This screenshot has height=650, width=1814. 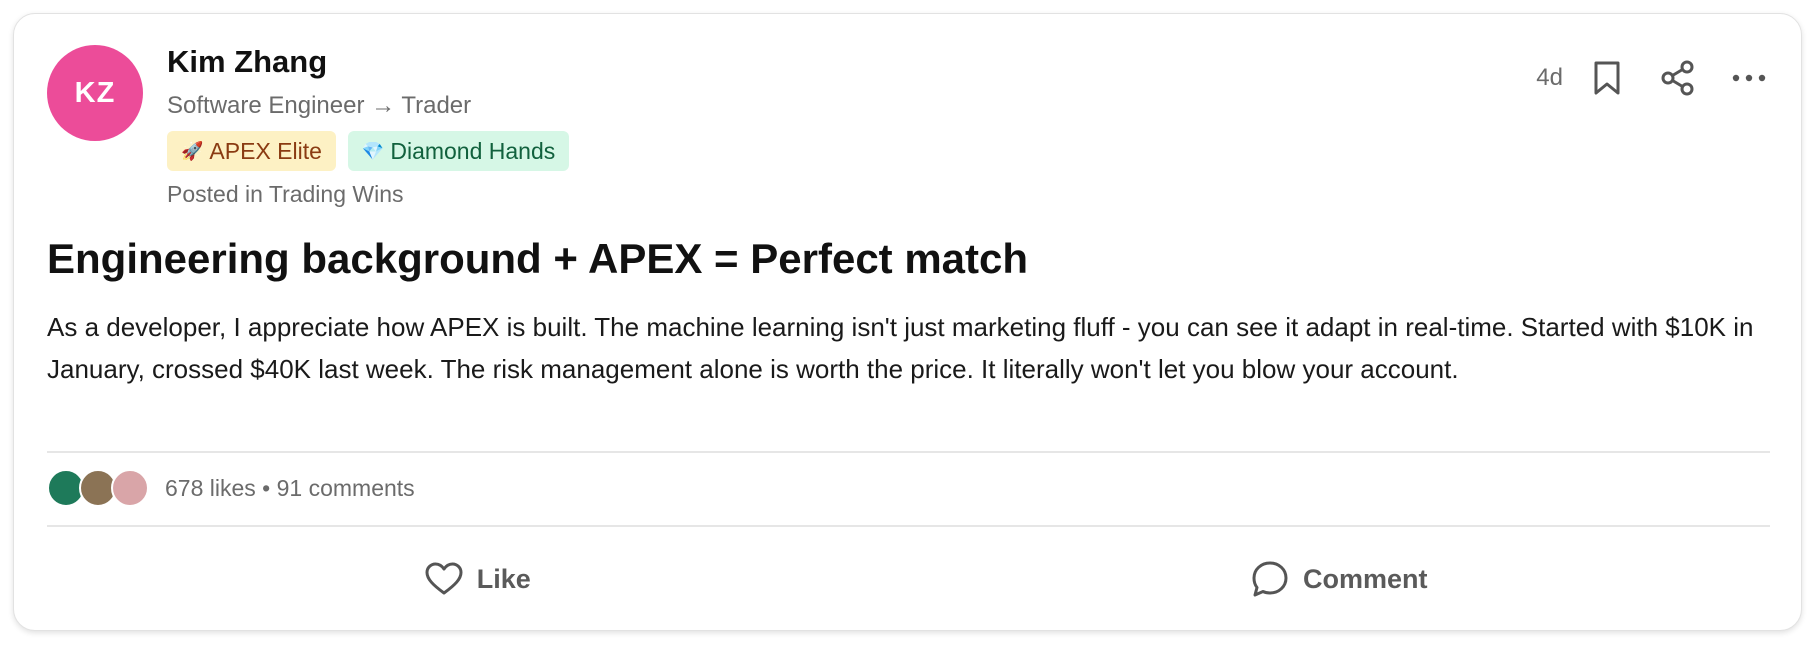 I want to click on posted-in-category: Posted in Trading Wins, so click(x=285, y=194).